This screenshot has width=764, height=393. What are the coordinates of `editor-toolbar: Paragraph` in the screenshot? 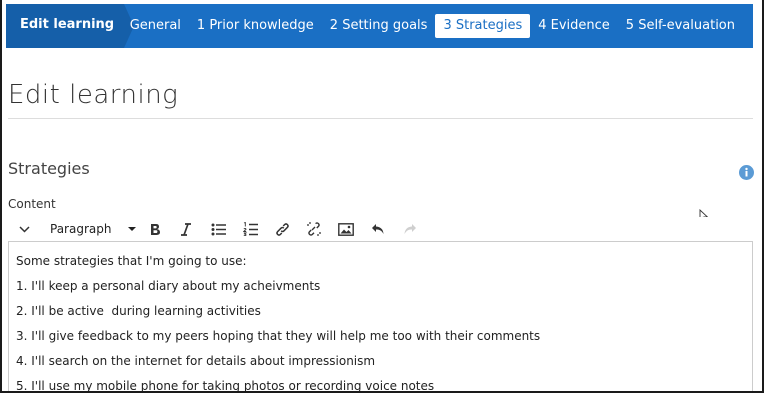 It's located at (380, 229).